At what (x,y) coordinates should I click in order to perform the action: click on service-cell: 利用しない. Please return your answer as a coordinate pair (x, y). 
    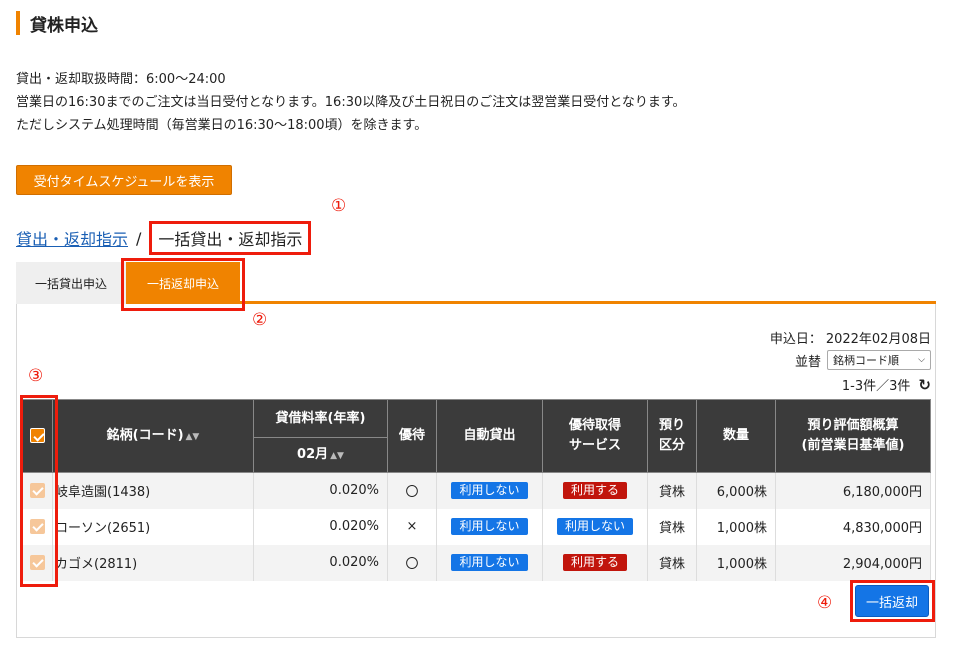
    Looking at the image, I should click on (595, 526).